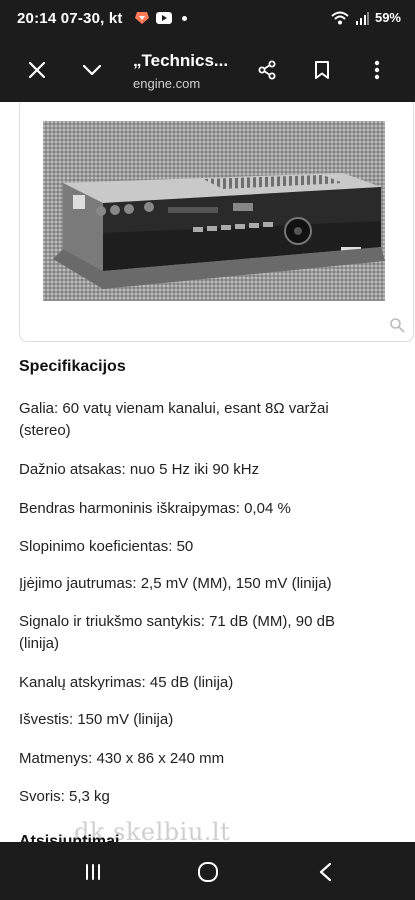 The height and width of the screenshot is (900, 415). Describe the element at coordinates (37, 18) in the screenshot. I see `status-clock: 20:14` at that location.